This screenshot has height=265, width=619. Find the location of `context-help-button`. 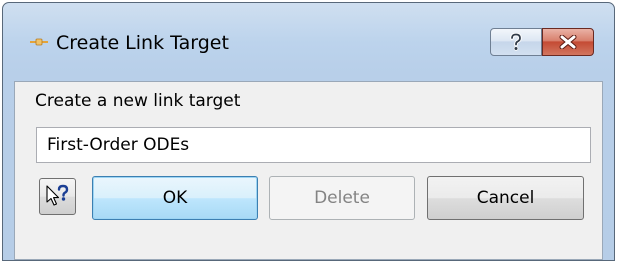

context-help-button is located at coordinates (57, 196).